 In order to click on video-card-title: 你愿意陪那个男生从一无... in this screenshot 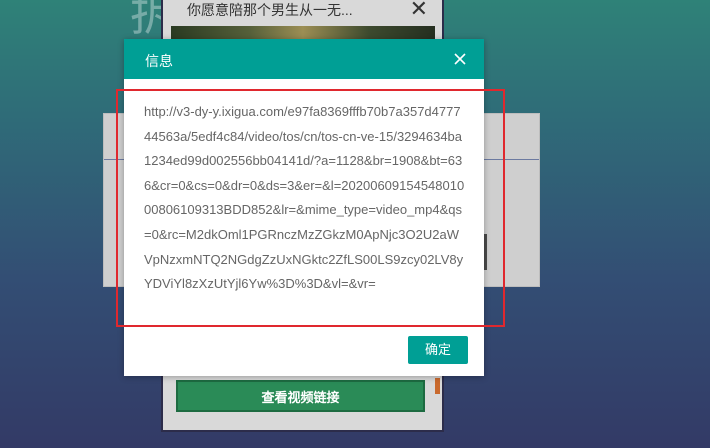, I will do `click(270, 10)`.